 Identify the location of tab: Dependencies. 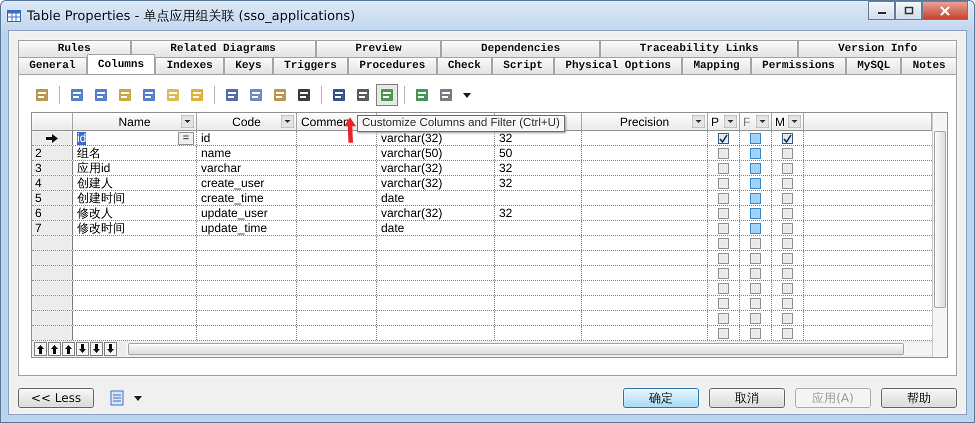
(520, 48).